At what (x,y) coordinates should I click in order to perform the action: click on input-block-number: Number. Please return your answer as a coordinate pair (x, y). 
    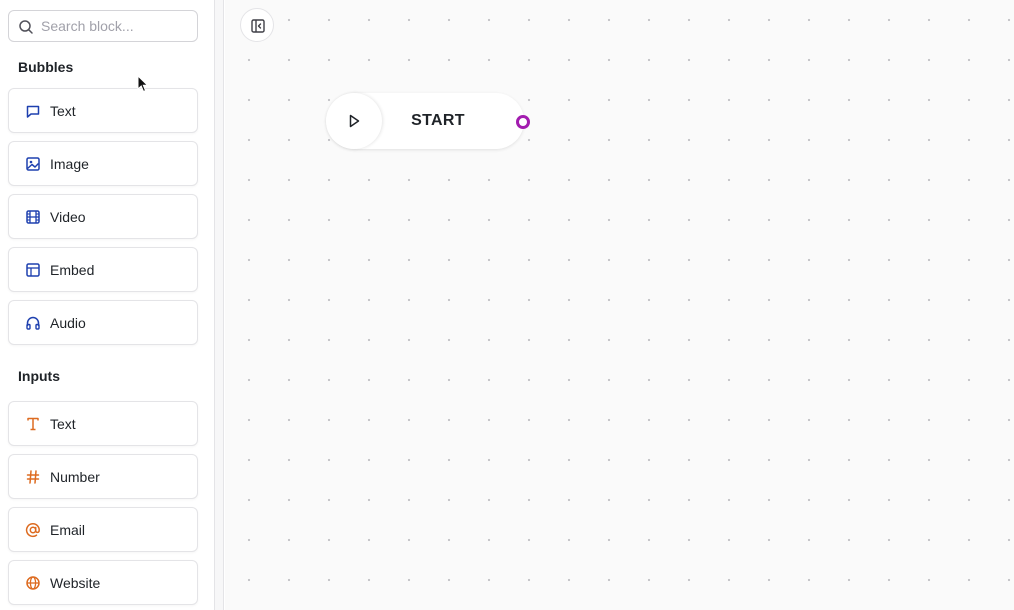
    Looking at the image, I should click on (103, 476).